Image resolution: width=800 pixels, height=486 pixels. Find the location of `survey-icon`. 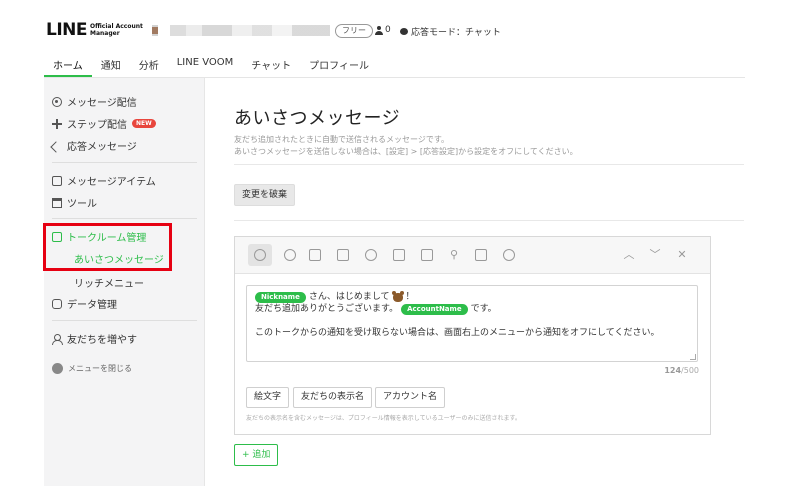

survey-icon is located at coordinates (509, 255).